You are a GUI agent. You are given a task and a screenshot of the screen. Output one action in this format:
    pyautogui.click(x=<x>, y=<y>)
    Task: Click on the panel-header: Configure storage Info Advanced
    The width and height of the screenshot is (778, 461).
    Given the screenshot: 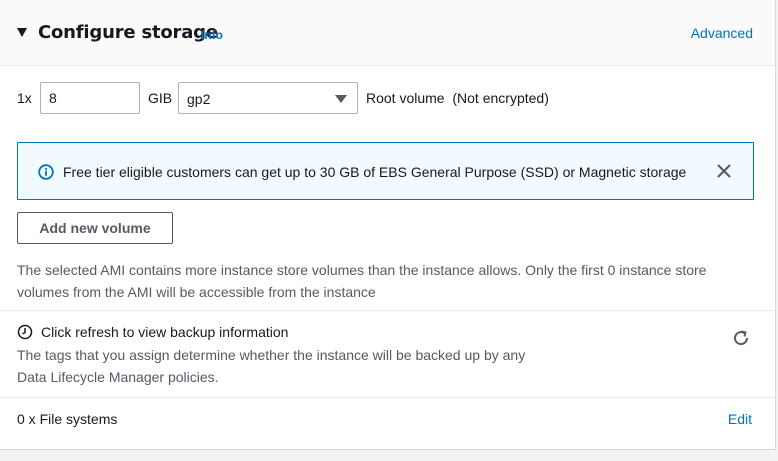 What is the action you would take?
    pyautogui.click(x=387, y=33)
    